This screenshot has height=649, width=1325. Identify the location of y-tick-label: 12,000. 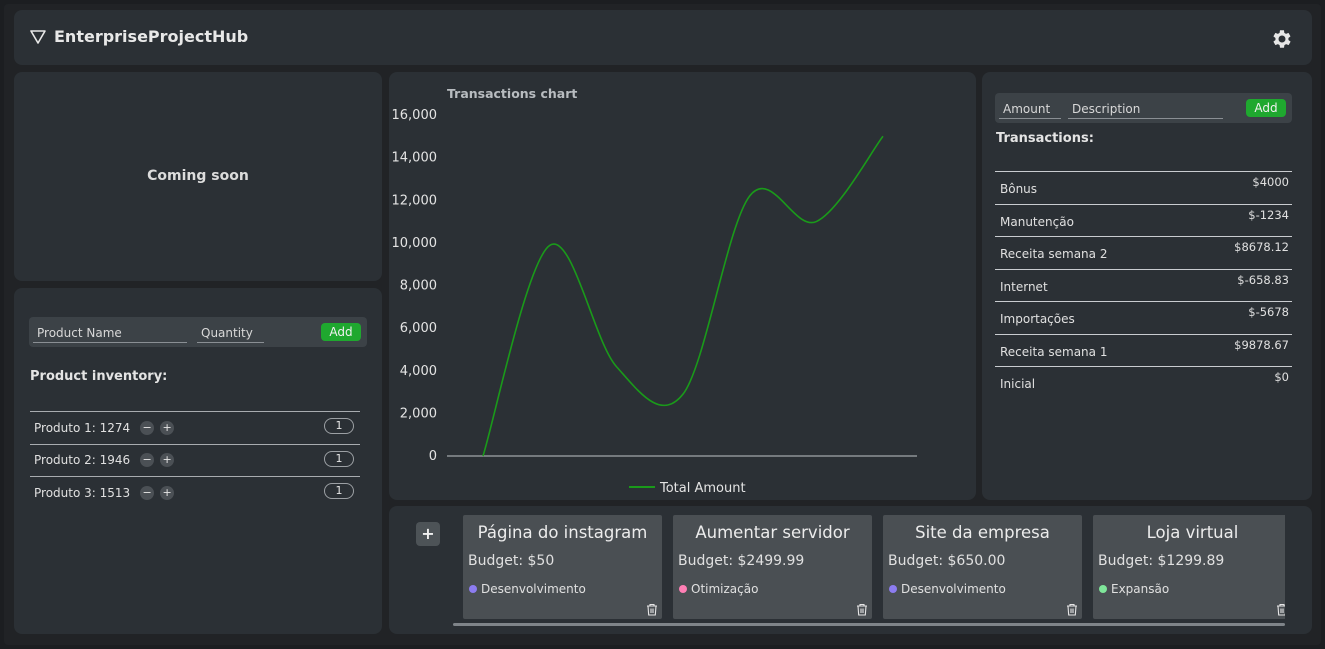
(415, 200).